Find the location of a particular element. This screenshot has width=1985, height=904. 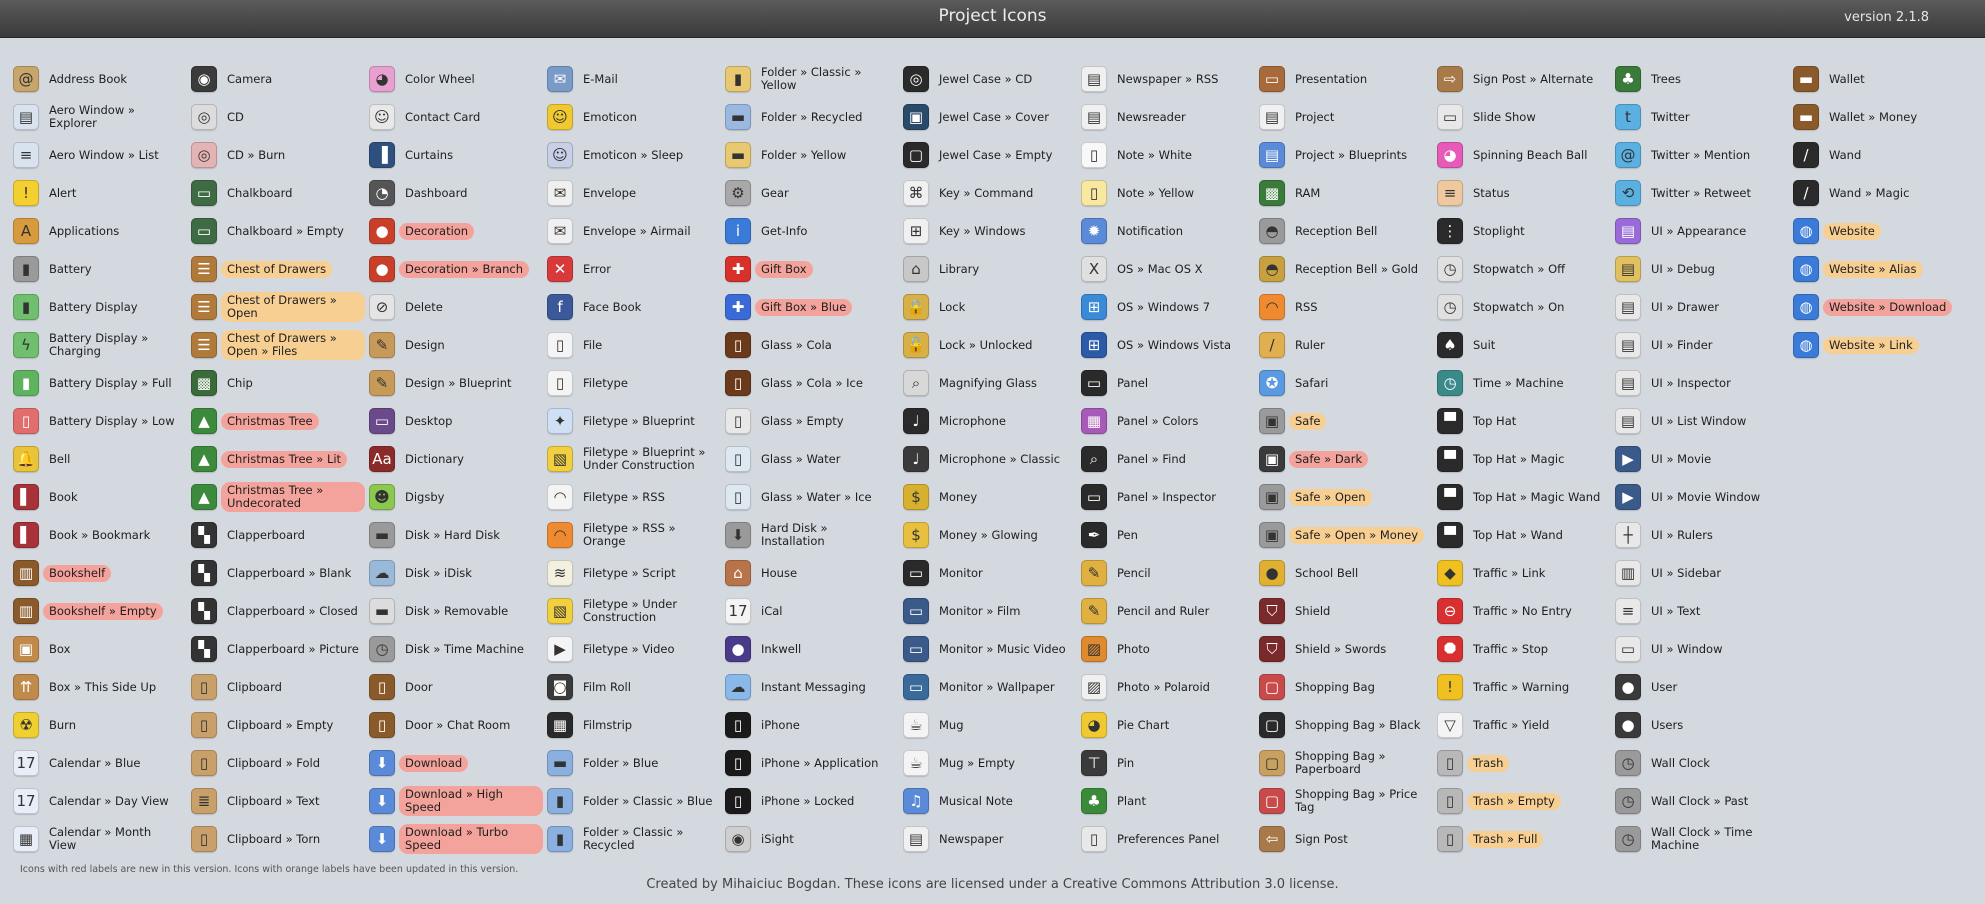

icon-item: ▲ Christmas Tree » Lit is located at coordinates (280, 459).